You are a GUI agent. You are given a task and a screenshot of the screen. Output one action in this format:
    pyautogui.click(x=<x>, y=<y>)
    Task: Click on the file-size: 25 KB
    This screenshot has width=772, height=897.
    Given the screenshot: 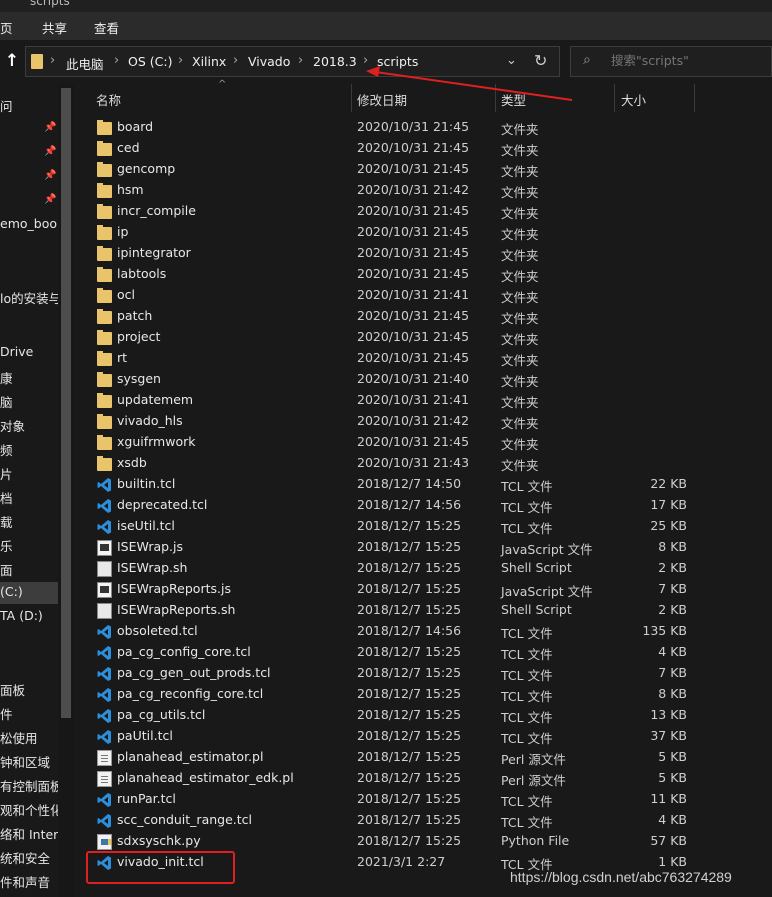 What is the action you would take?
    pyautogui.click(x=668, y=525)
    